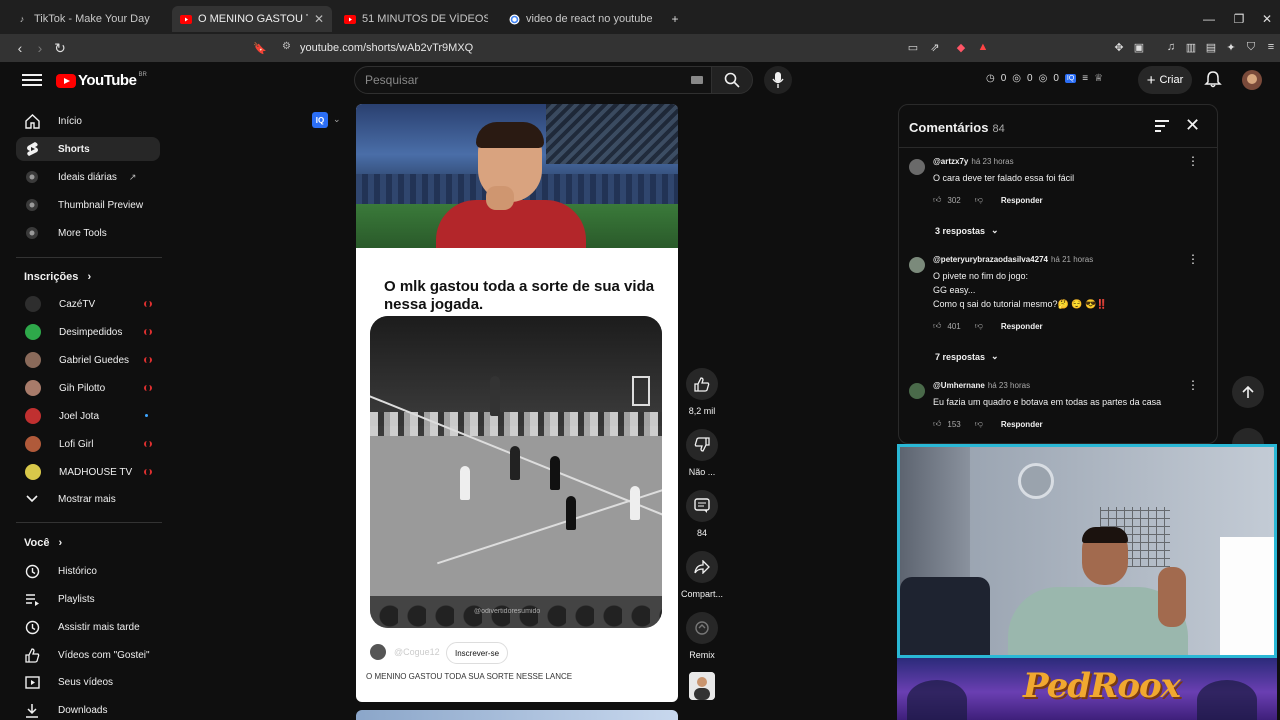 The image size is (1280, 720). What do you see at coordinates (88, 709) in the screenshot?
I see `sidebar-item-downloads: Downloads` at bounding box center [88, 709].